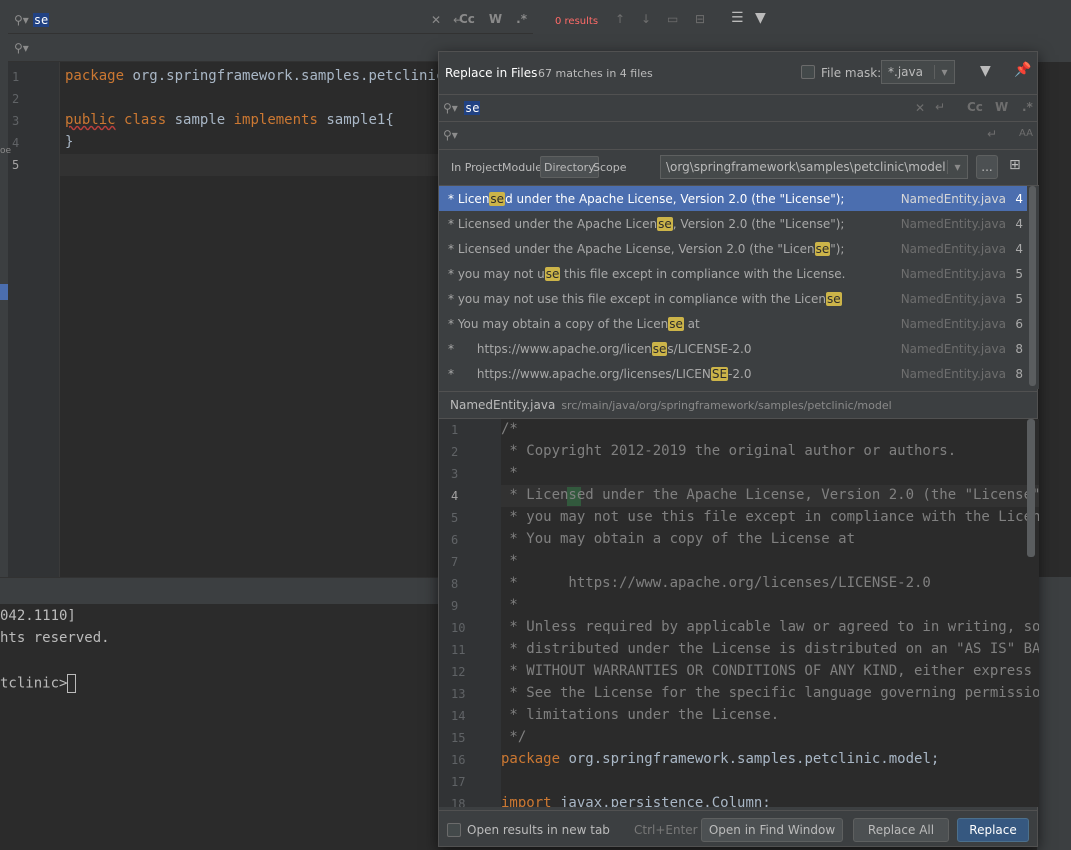 This screenshot has height=850, width=1071. What do you see at coordinates (1019, 198) in the screenshot?
I see `result-line-number: 4` at bounding box center [1019, 198].